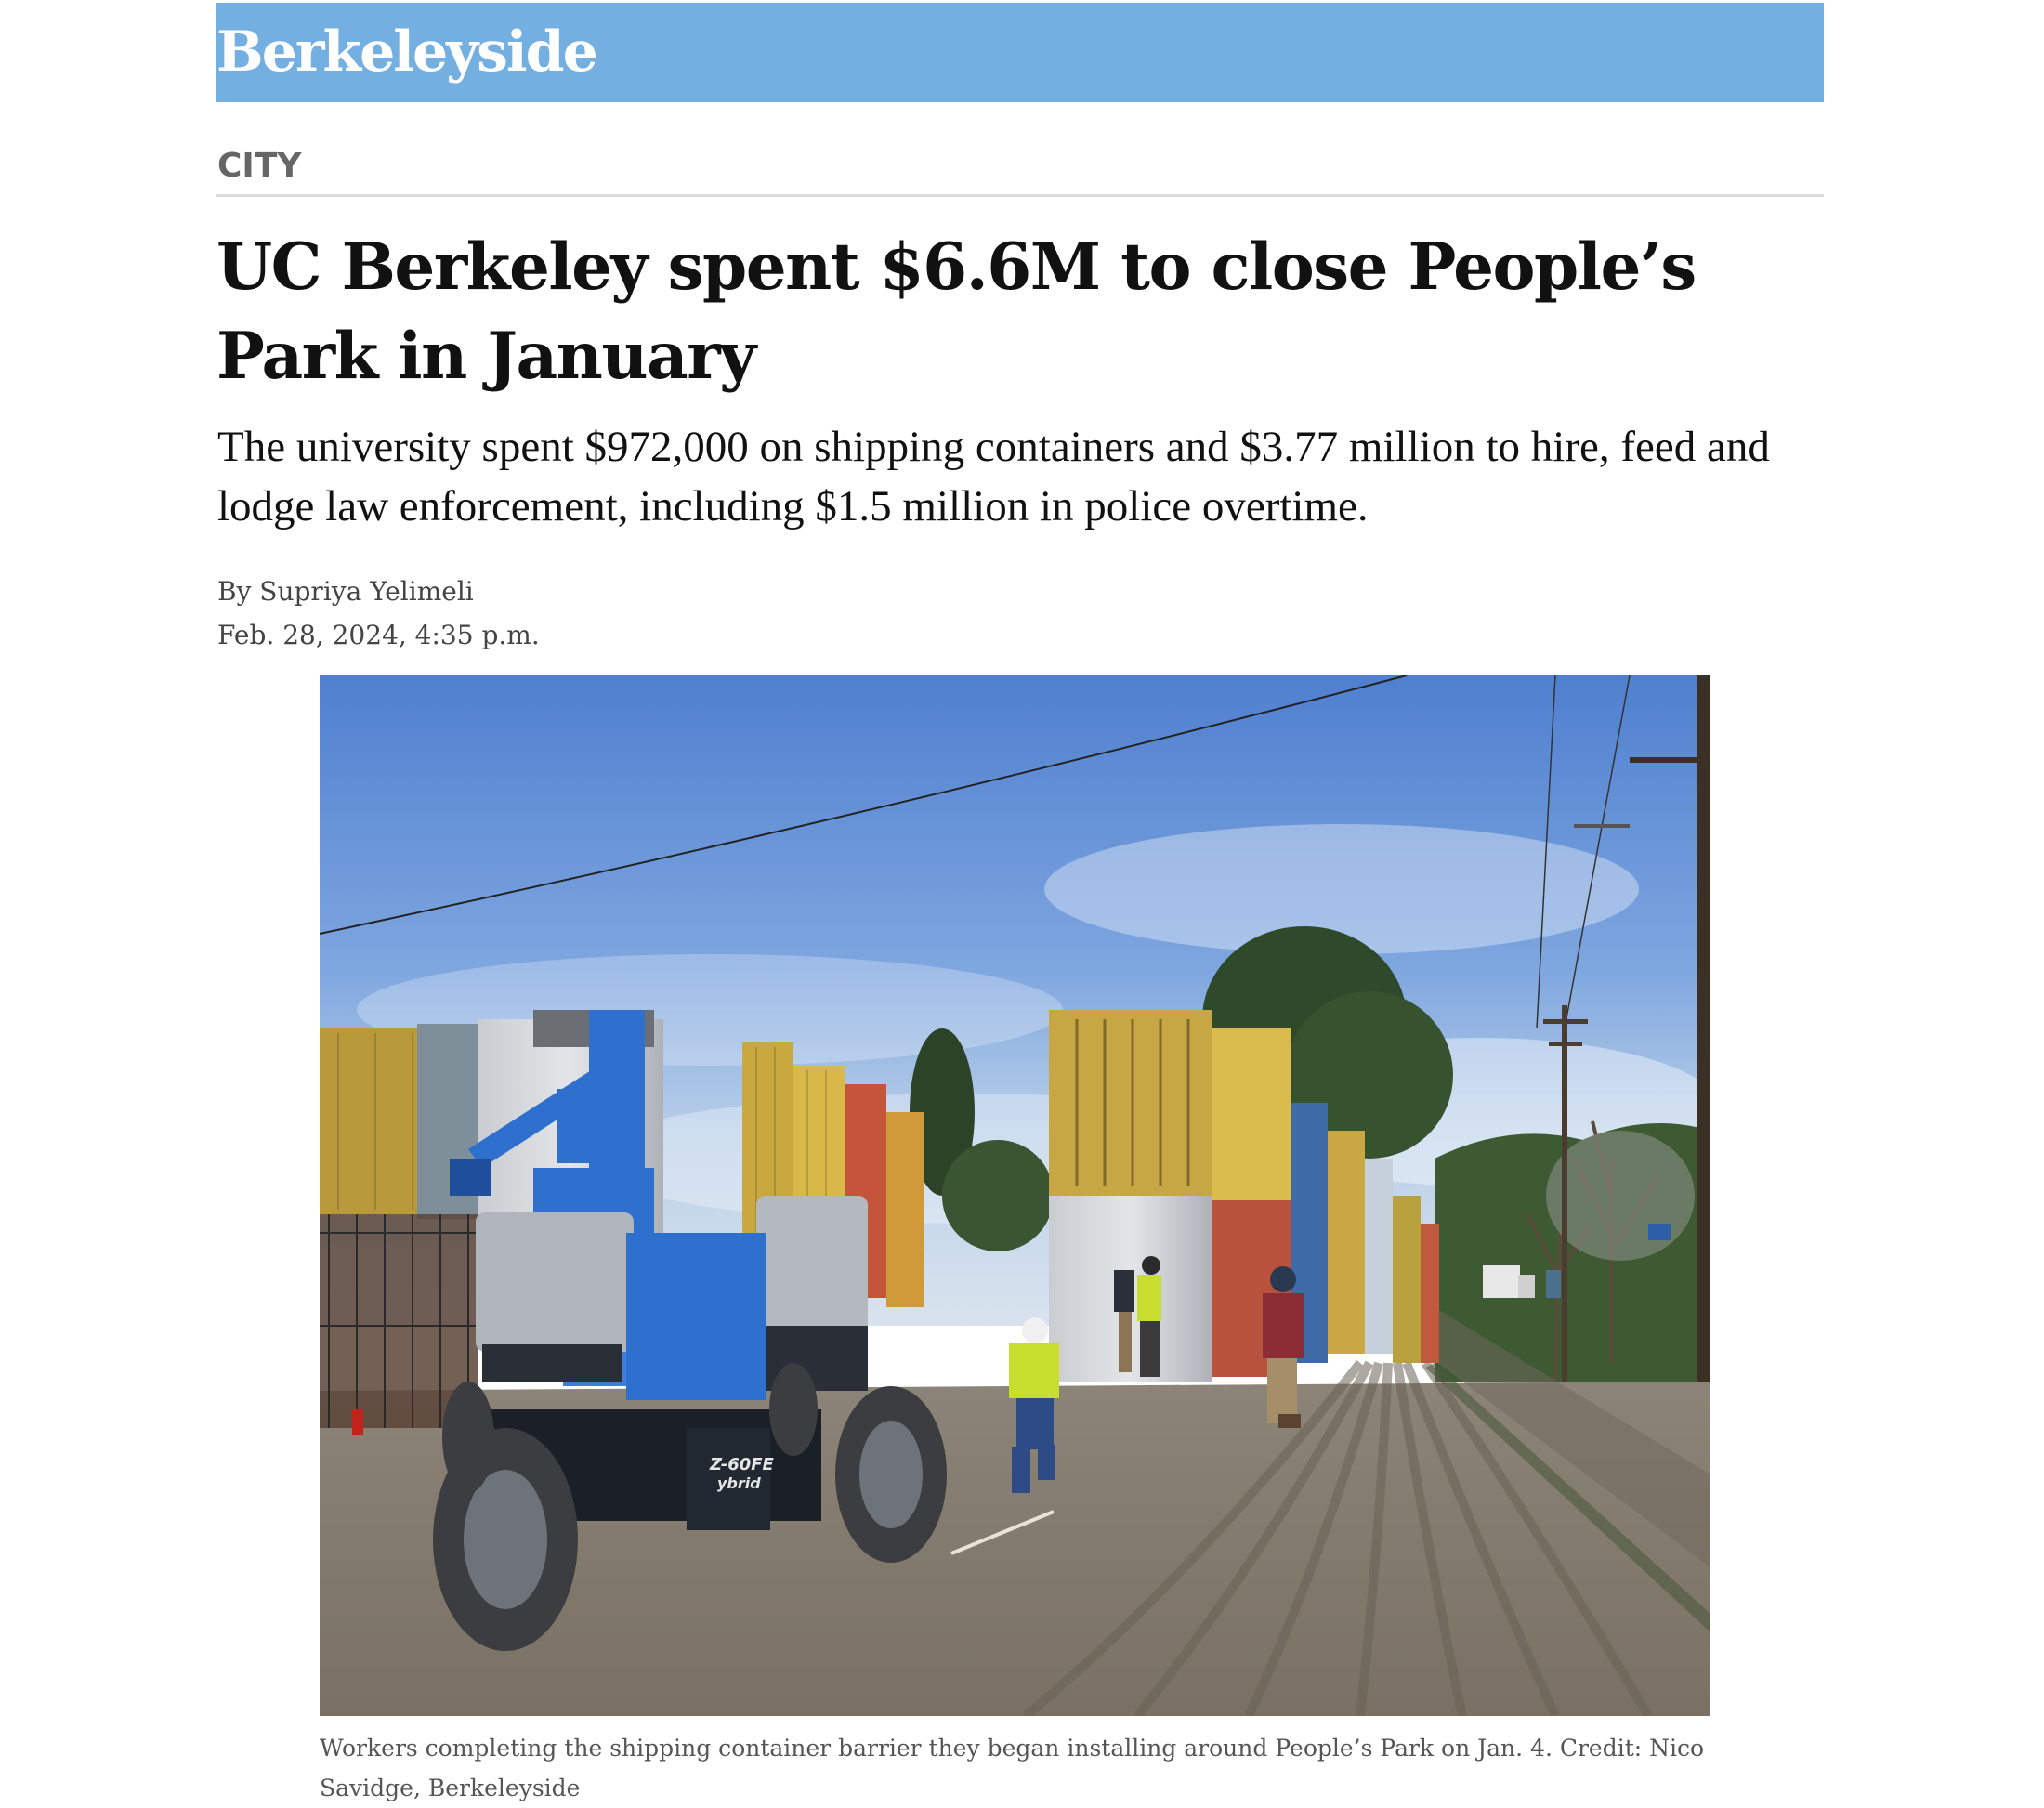 This screenshot has width=2044, height=1808. What do you see at coordinates (379, 635) in the screenshot?
I see `publish-date: Feb. 28, 2024, 4:35 p.m.` at bounding box center [379, 635].